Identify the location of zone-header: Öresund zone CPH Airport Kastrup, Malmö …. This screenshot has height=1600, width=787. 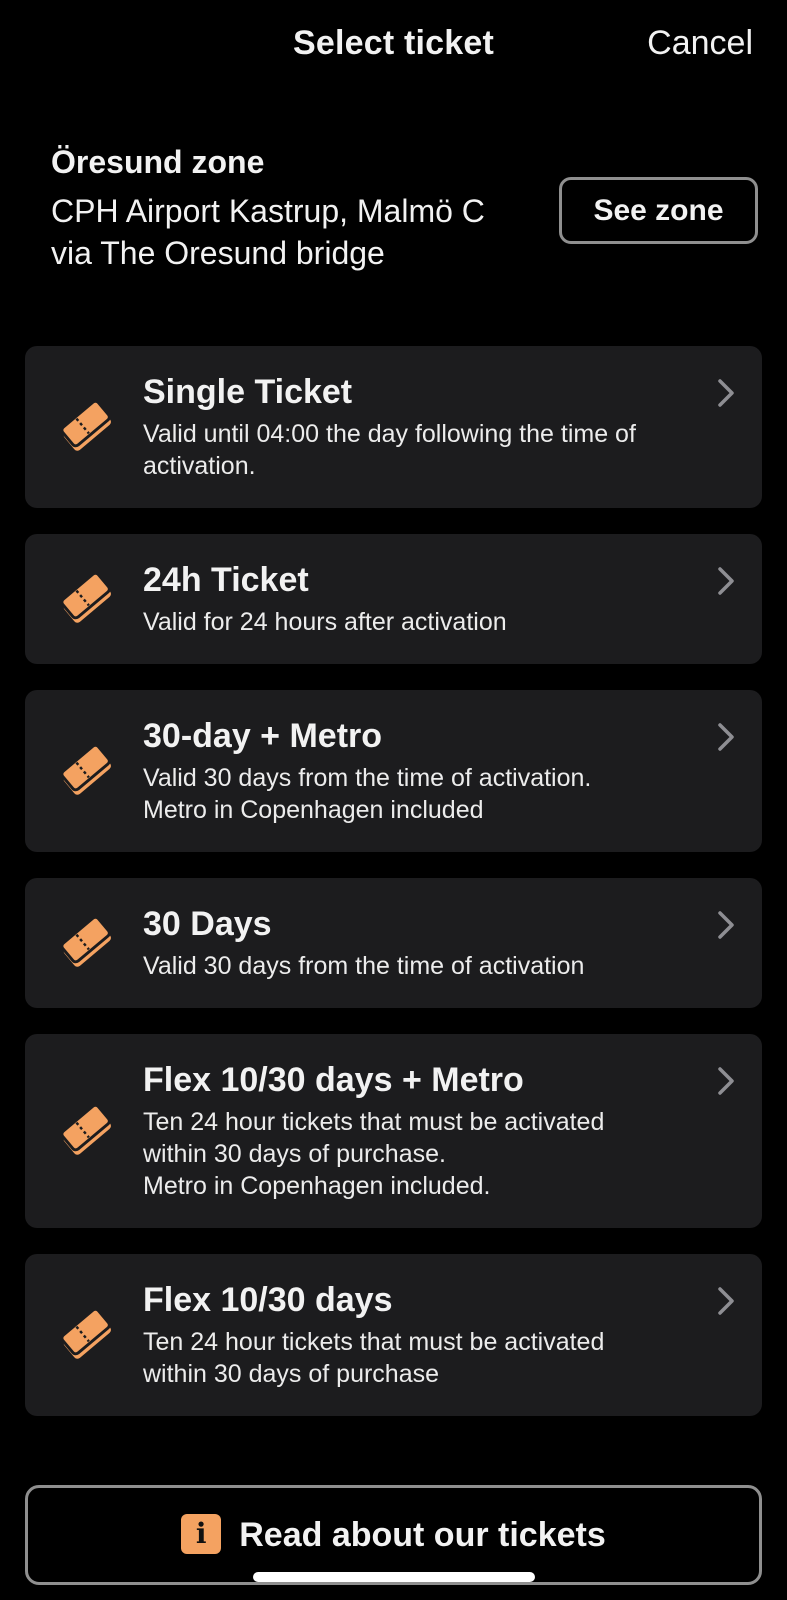
(301, 208).